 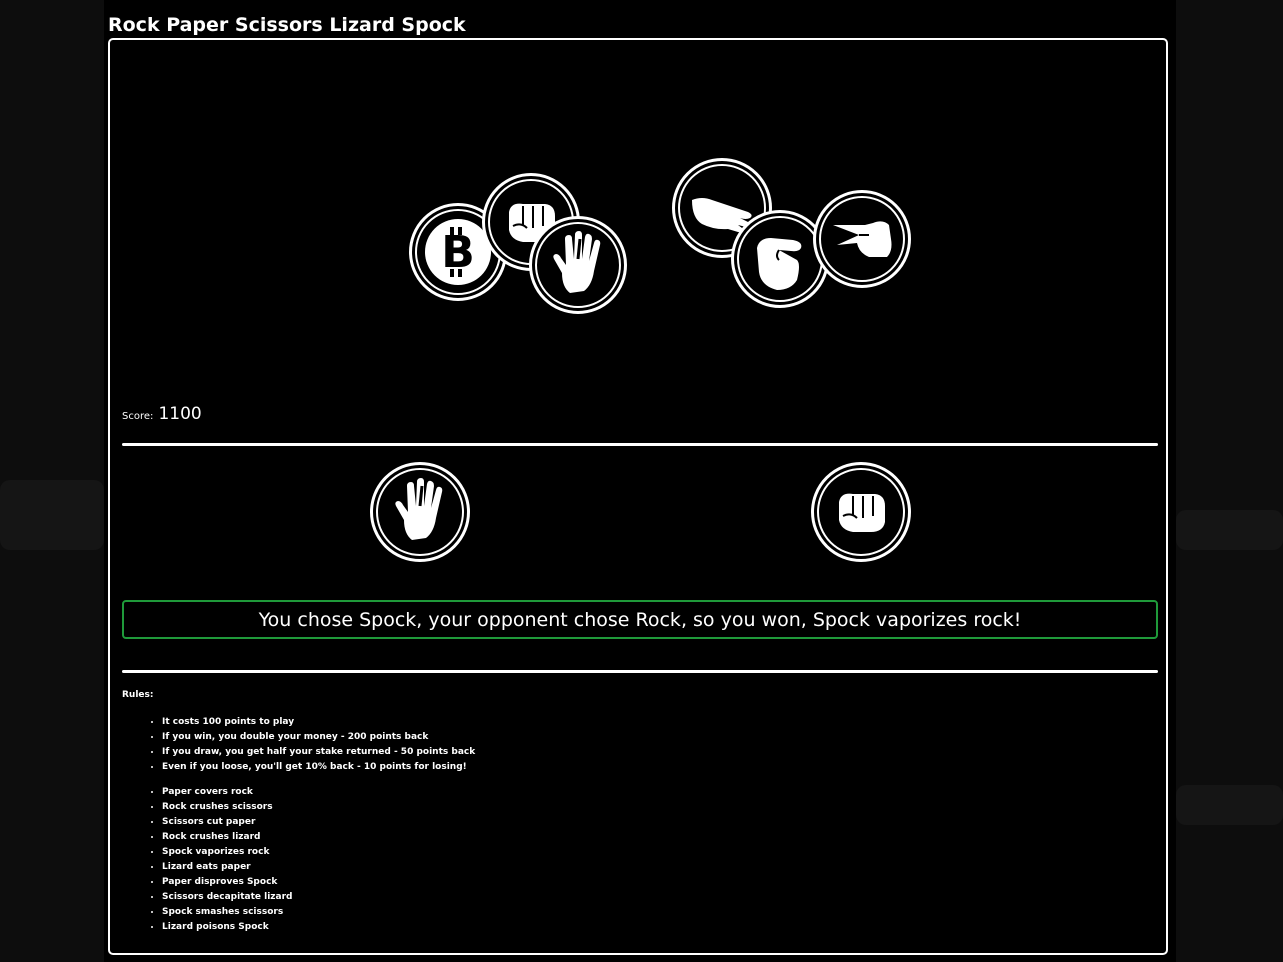 What do you see at coordinates (318, 722) in the screenshot?
I see `list-item: It costs 100 points to play` at bounding box center [318, 722].